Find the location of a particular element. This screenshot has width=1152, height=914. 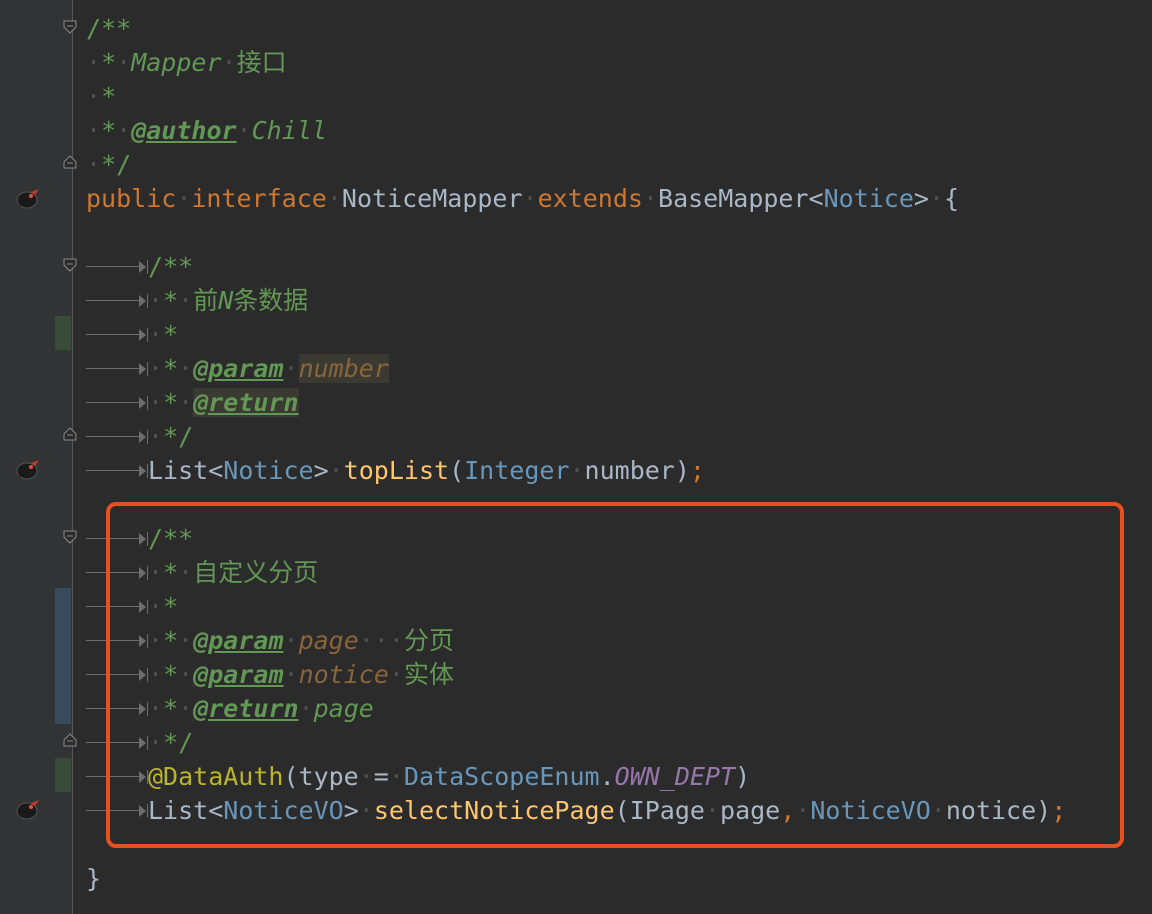

code-line: ·*·@author·Chill is located at coordinates (206, 131).